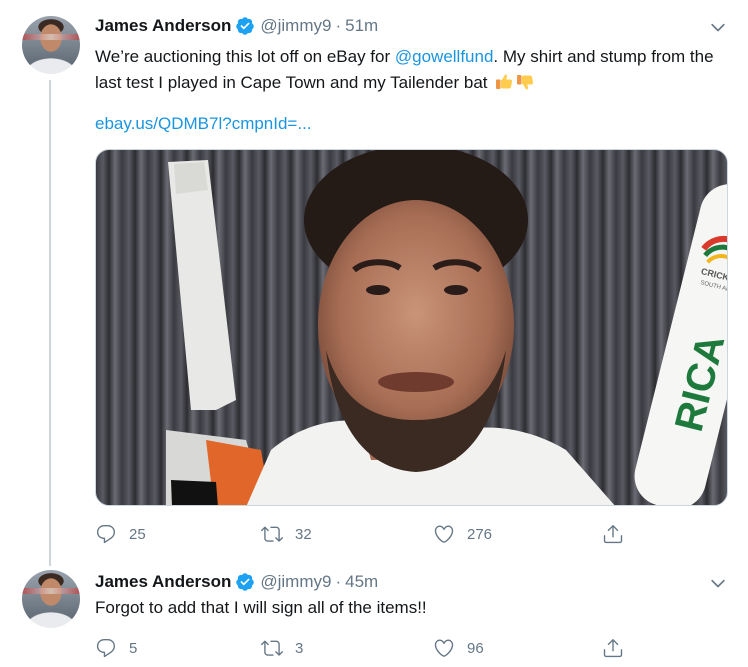 The height and width of the screenshot is (667, 748). What do you see at coordinates (303, 534) in the screenshot?
I see `retweet-count: 32` at bounding box center [303, 534].